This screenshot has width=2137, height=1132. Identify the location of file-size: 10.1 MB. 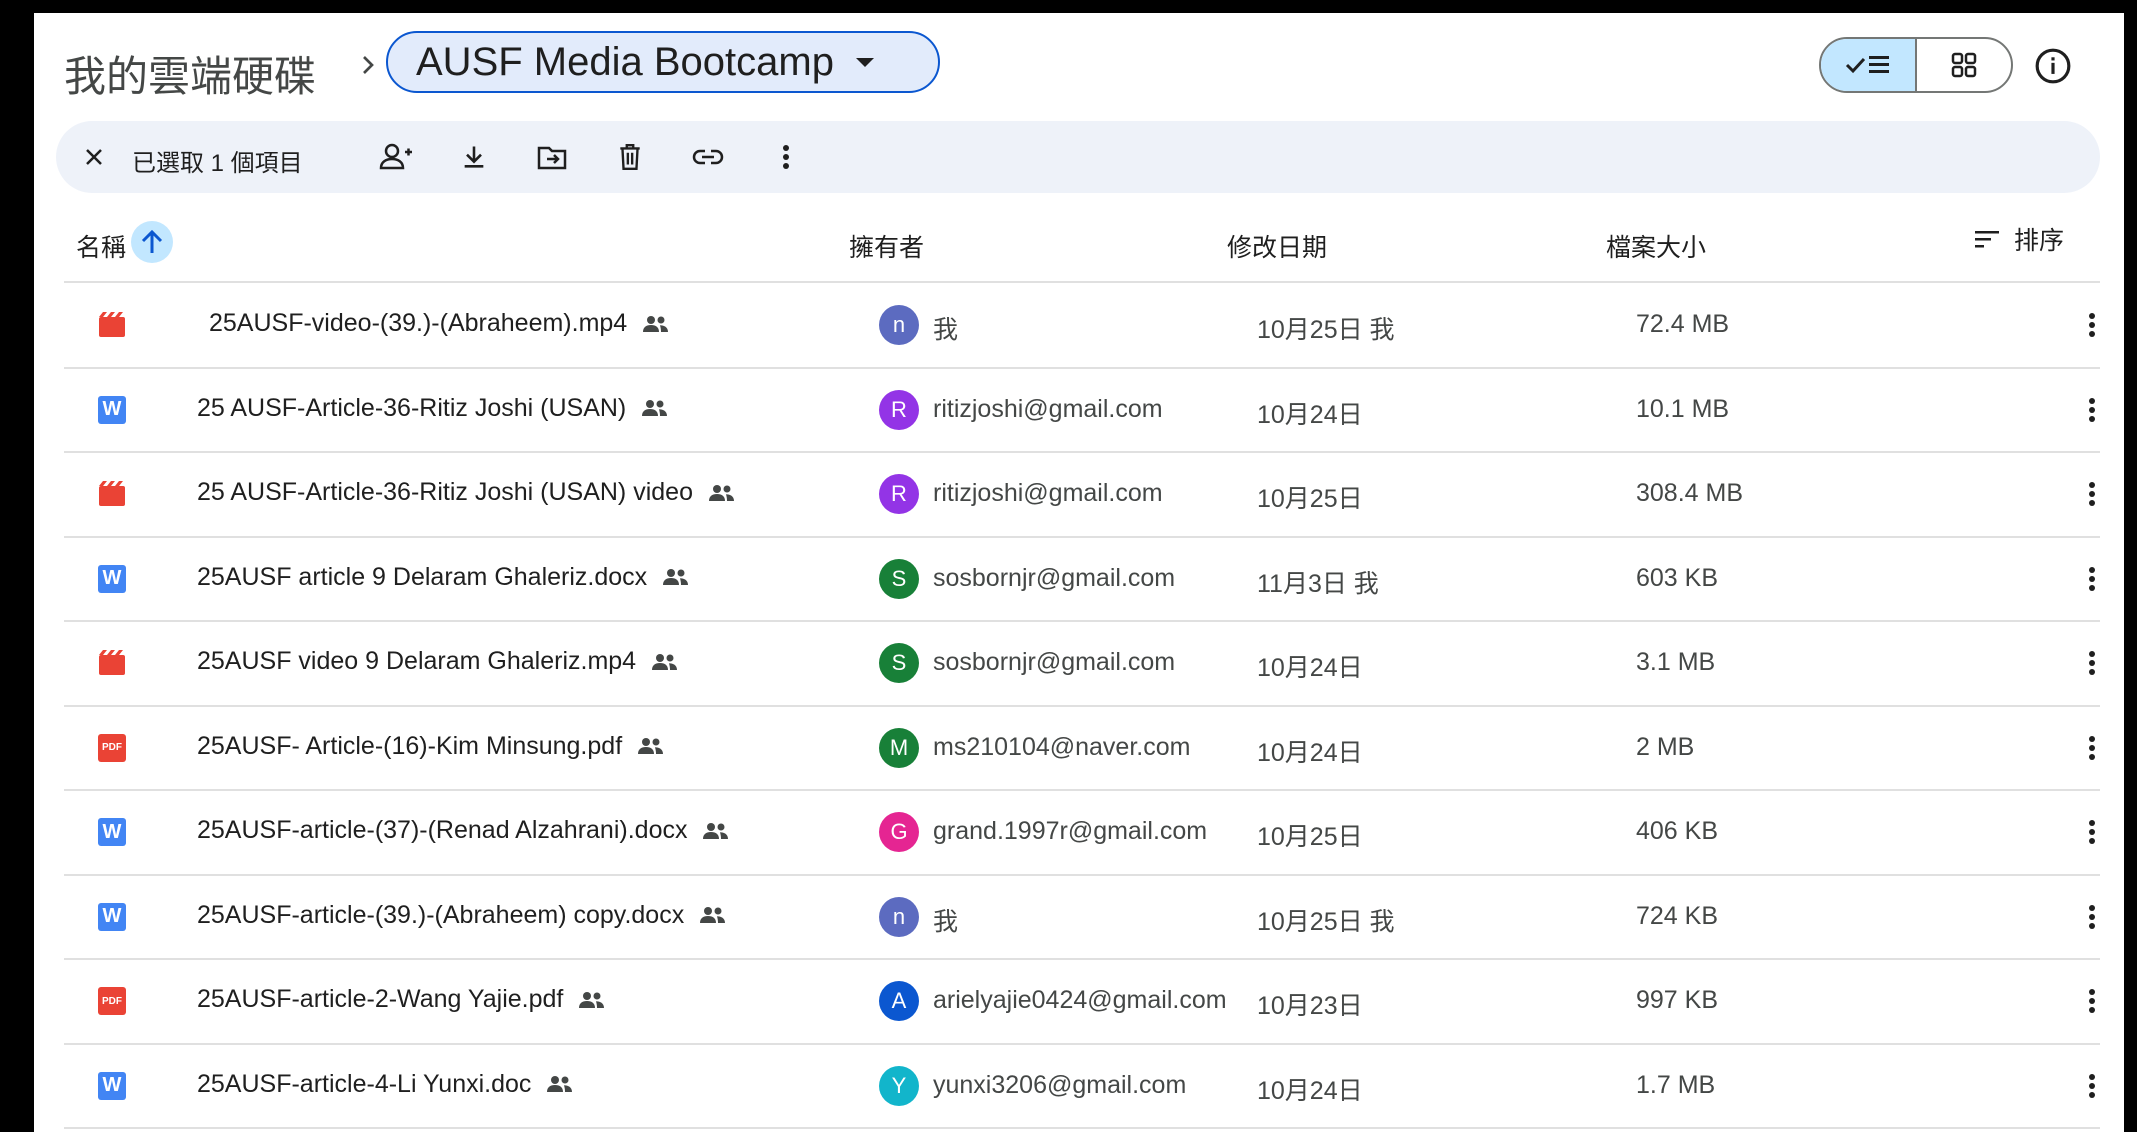
(1683, 408).